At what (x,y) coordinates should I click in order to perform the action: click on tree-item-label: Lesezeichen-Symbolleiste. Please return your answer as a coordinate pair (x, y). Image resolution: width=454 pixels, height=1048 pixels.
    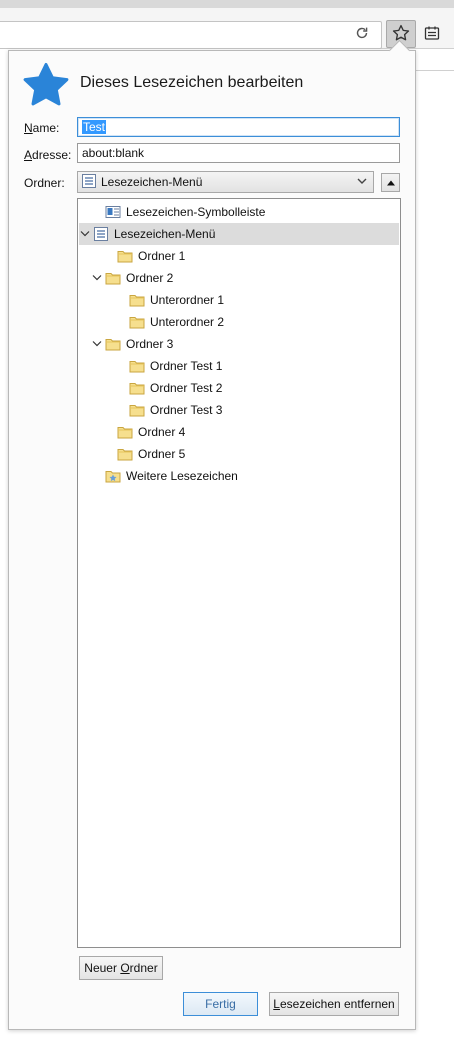
    Looking at the image, I should click on (196, 212).